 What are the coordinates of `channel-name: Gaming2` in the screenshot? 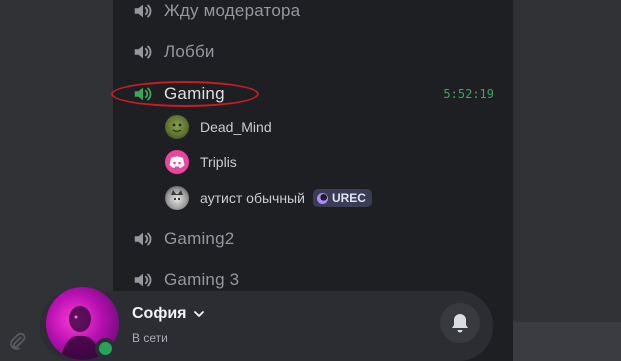 It's located at (199, 238).